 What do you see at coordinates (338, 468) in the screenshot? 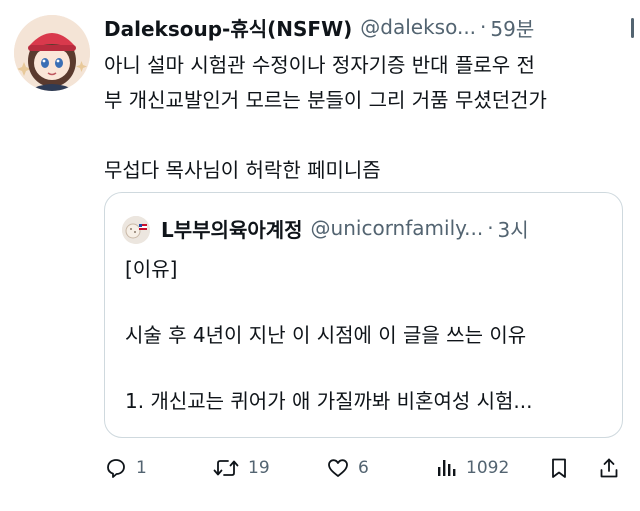
I see `heart-icon` at bounding box center [338, 468].